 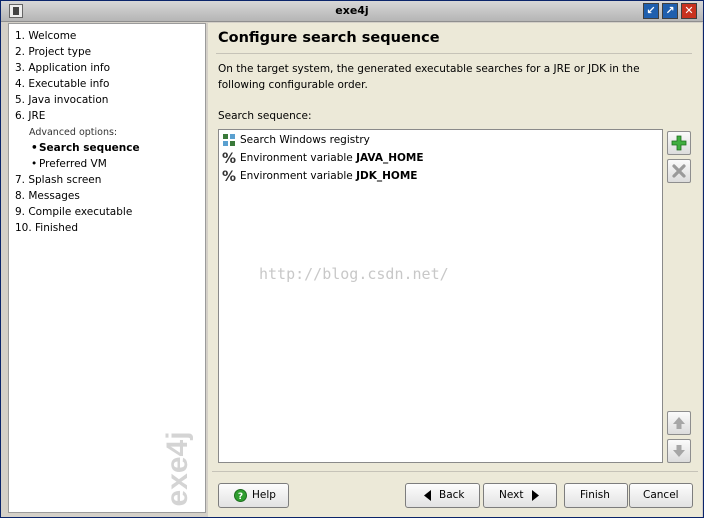 I want to click on arrow-down-icon, so click(x=679, y=451).